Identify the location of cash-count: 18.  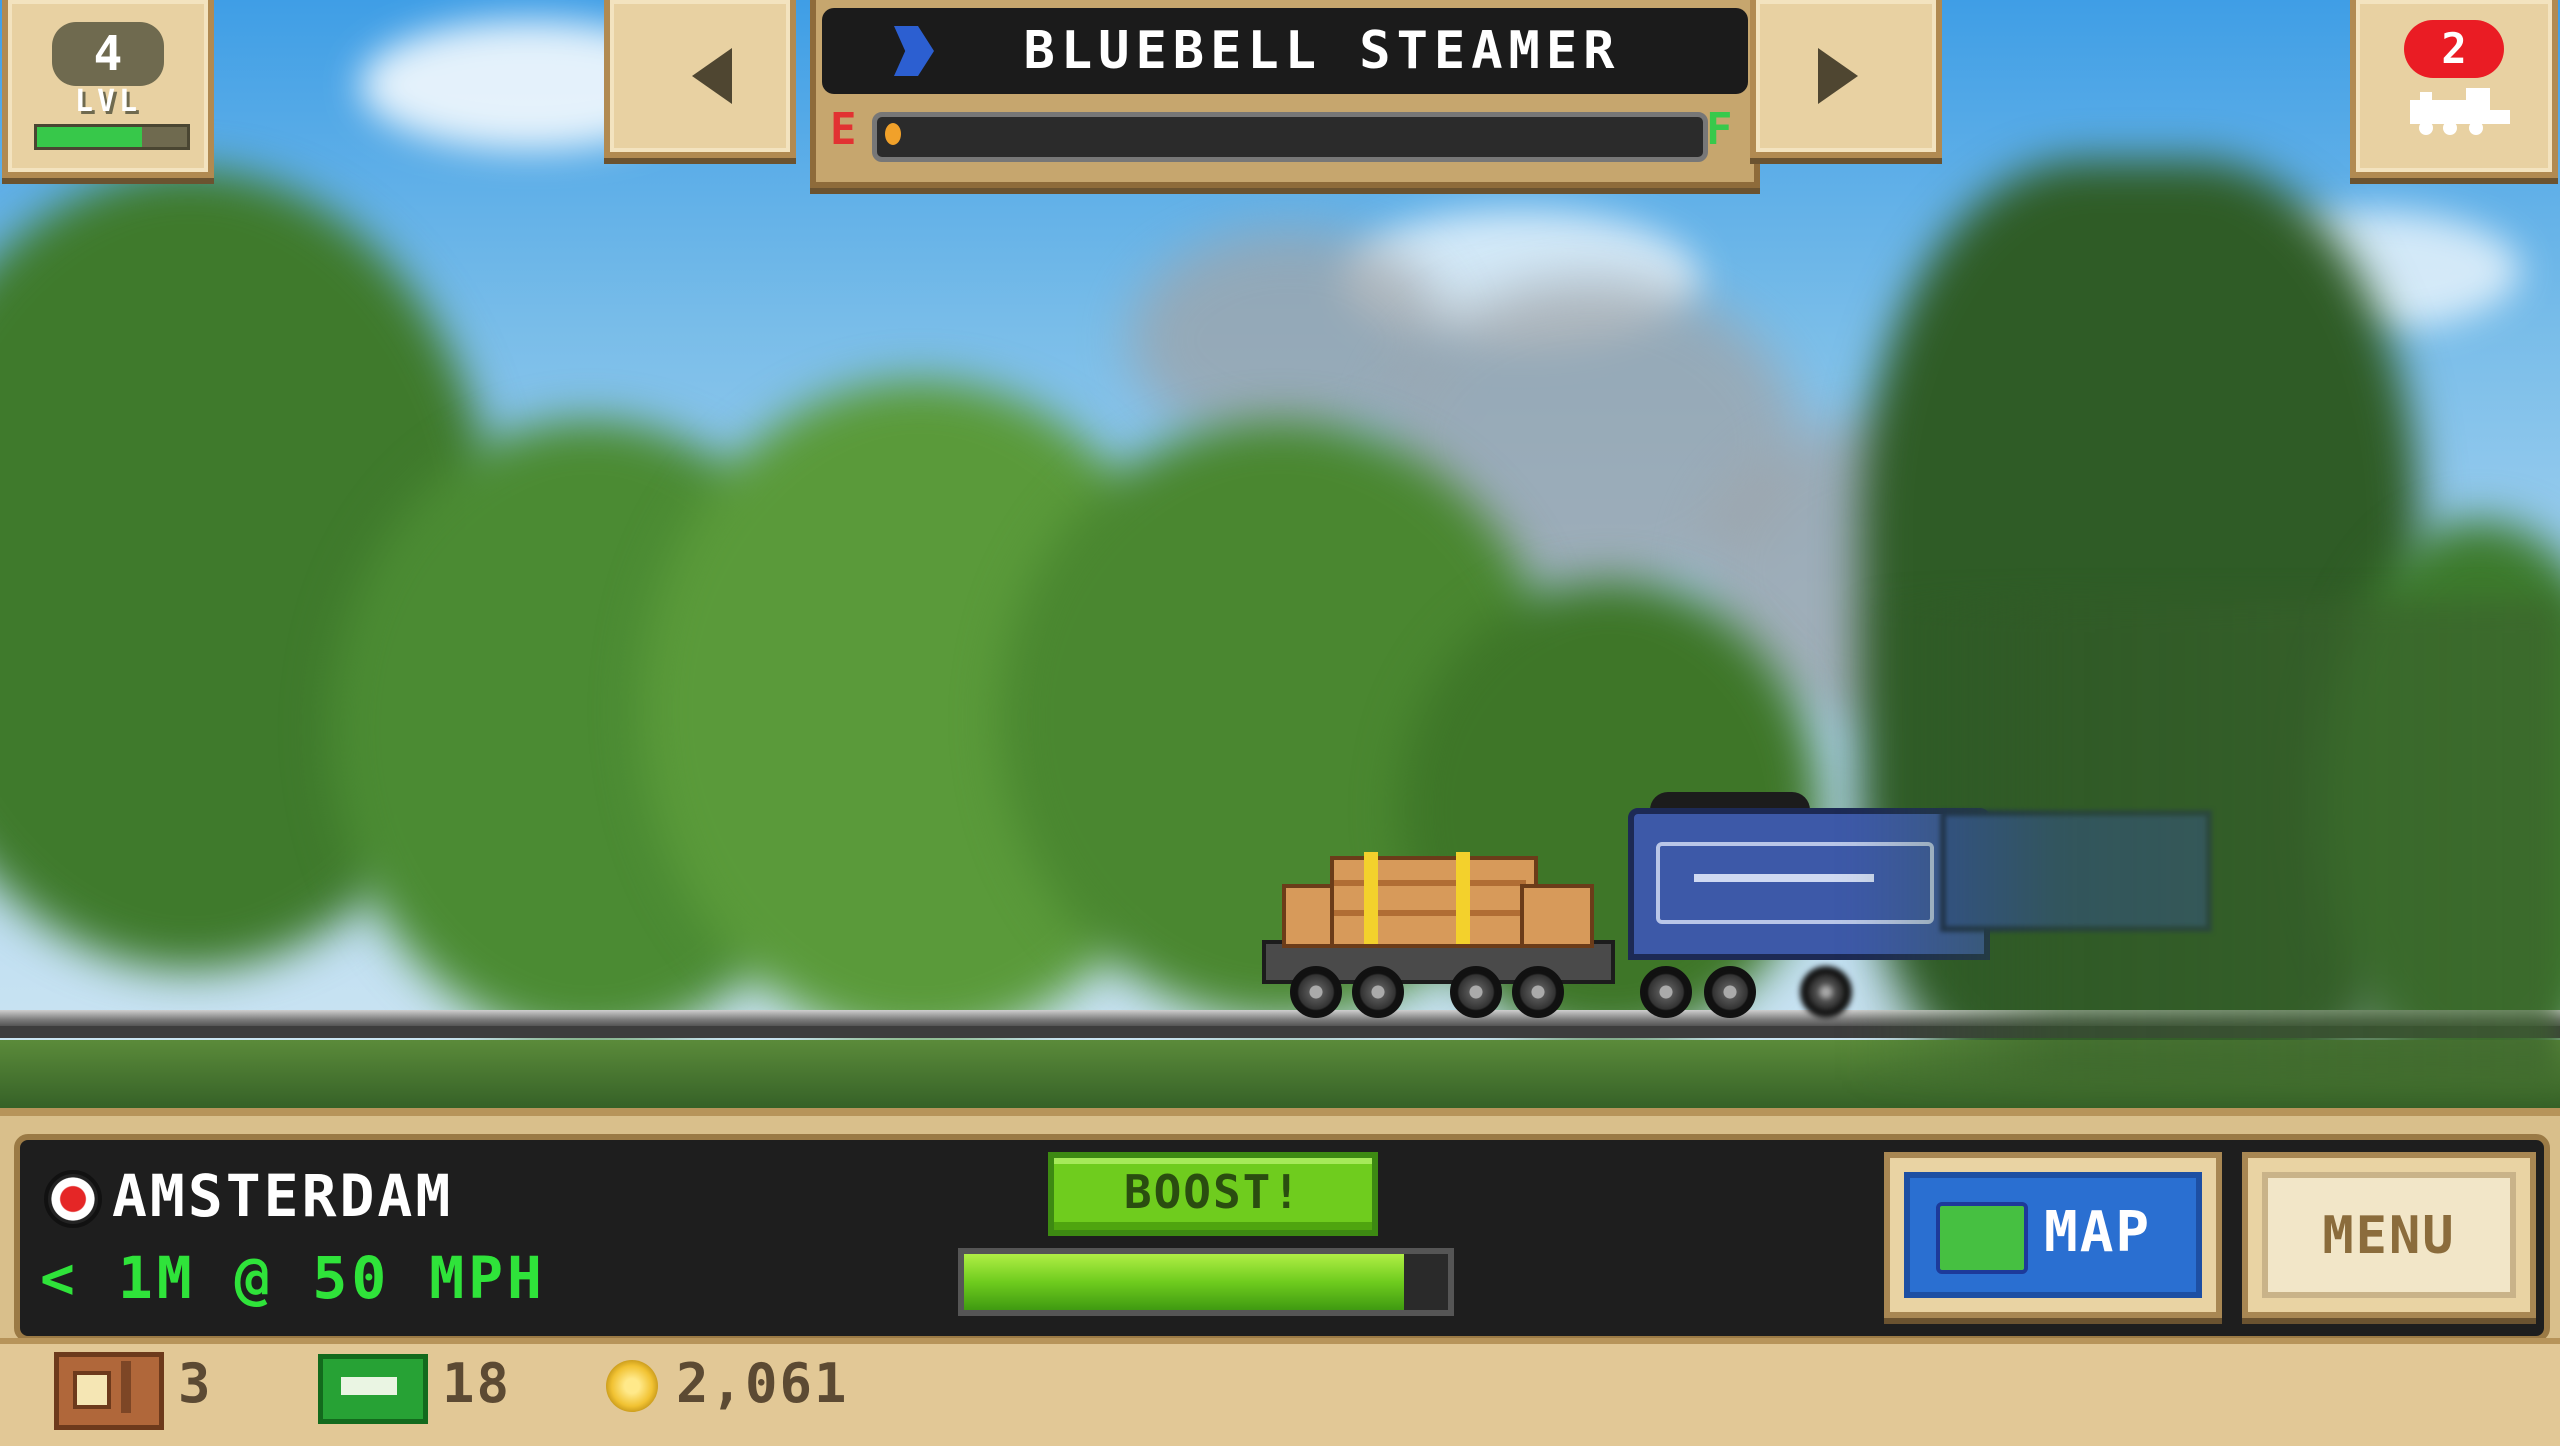
(477, 1383).